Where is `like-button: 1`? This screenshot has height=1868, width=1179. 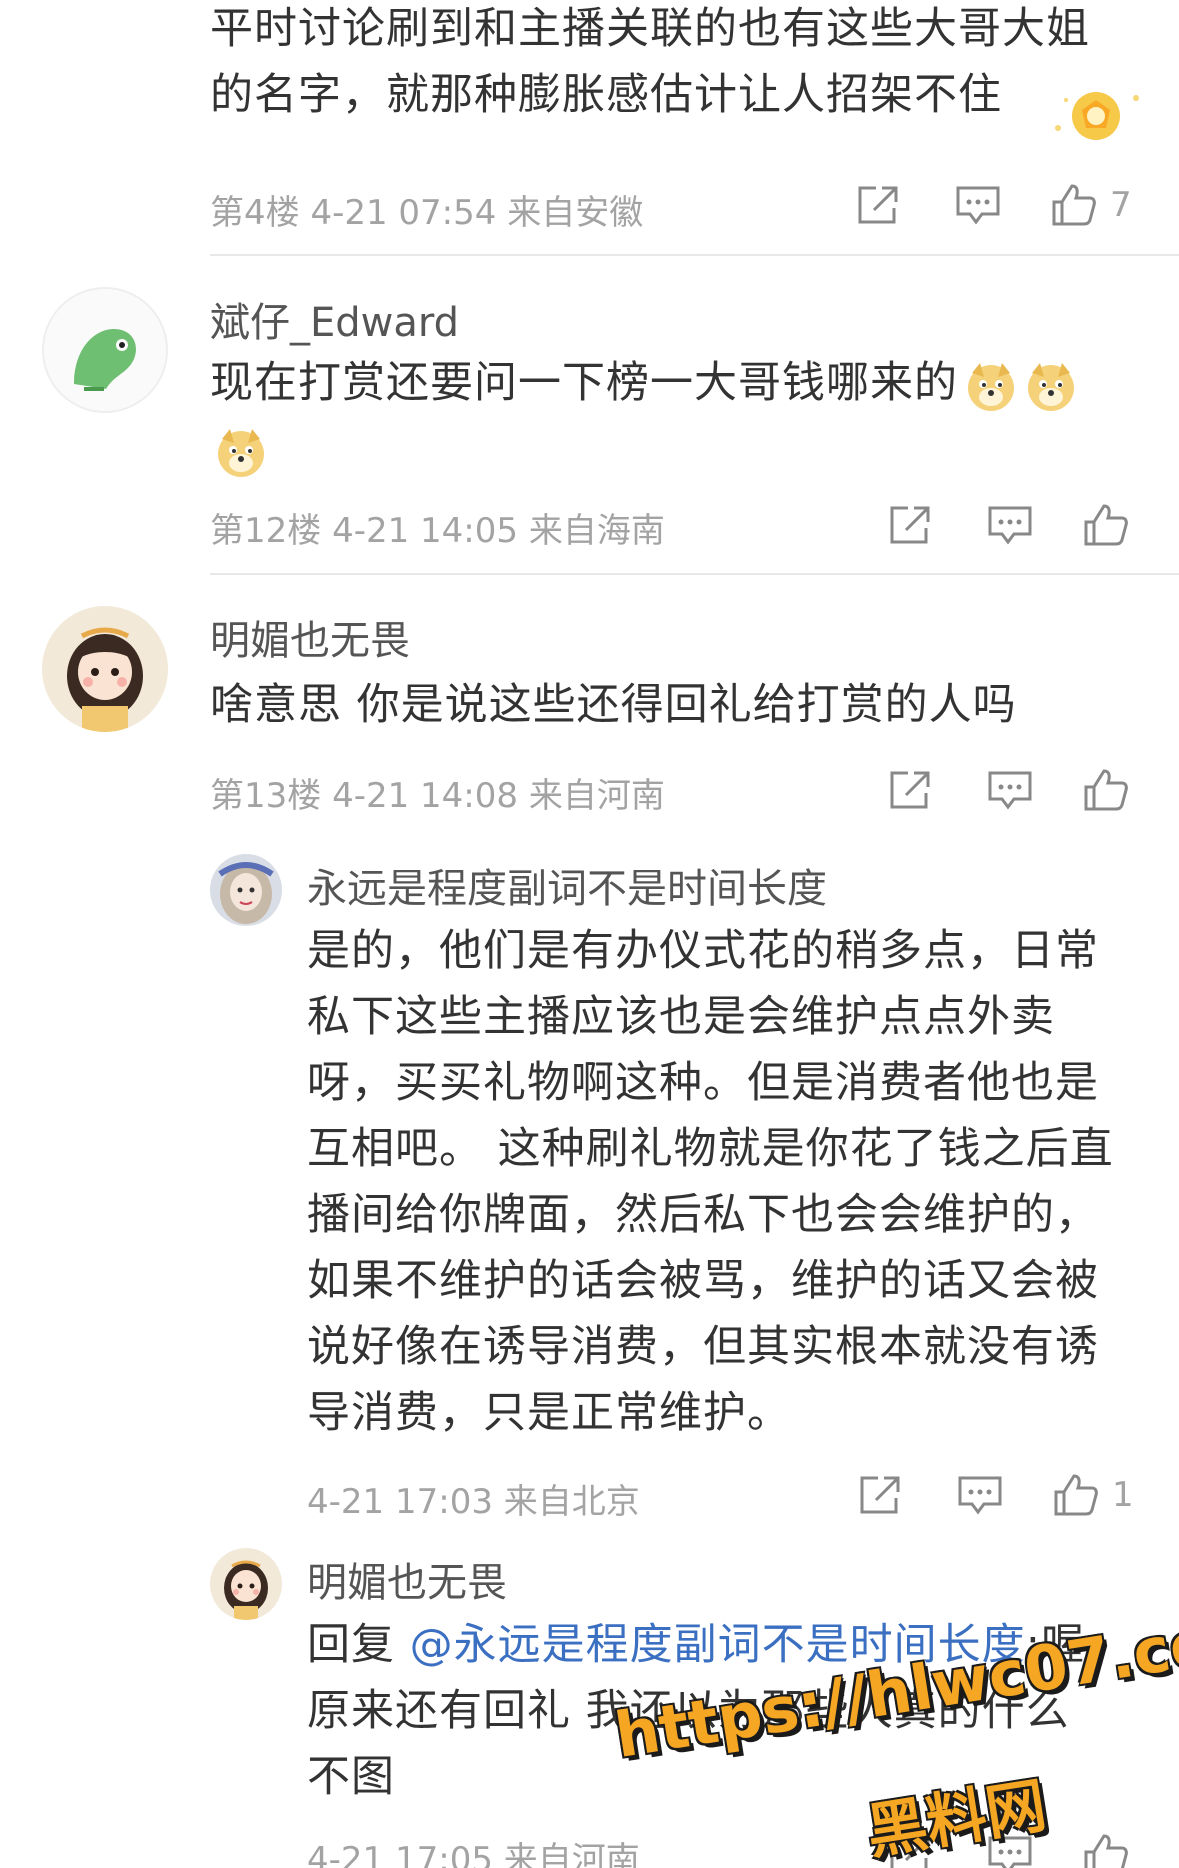 like-button: 1 is located at coordinates (1093, 1495).